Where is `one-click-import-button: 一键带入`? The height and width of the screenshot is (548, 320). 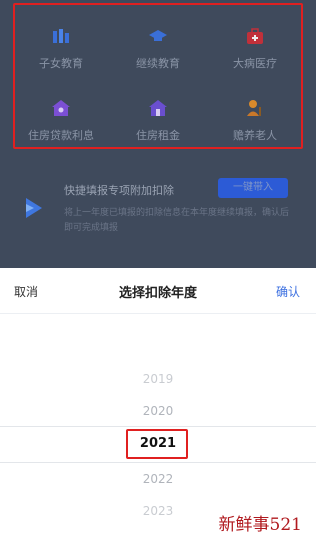 one-click-import-button: 一键带入 is located at coordinates (253, 188).